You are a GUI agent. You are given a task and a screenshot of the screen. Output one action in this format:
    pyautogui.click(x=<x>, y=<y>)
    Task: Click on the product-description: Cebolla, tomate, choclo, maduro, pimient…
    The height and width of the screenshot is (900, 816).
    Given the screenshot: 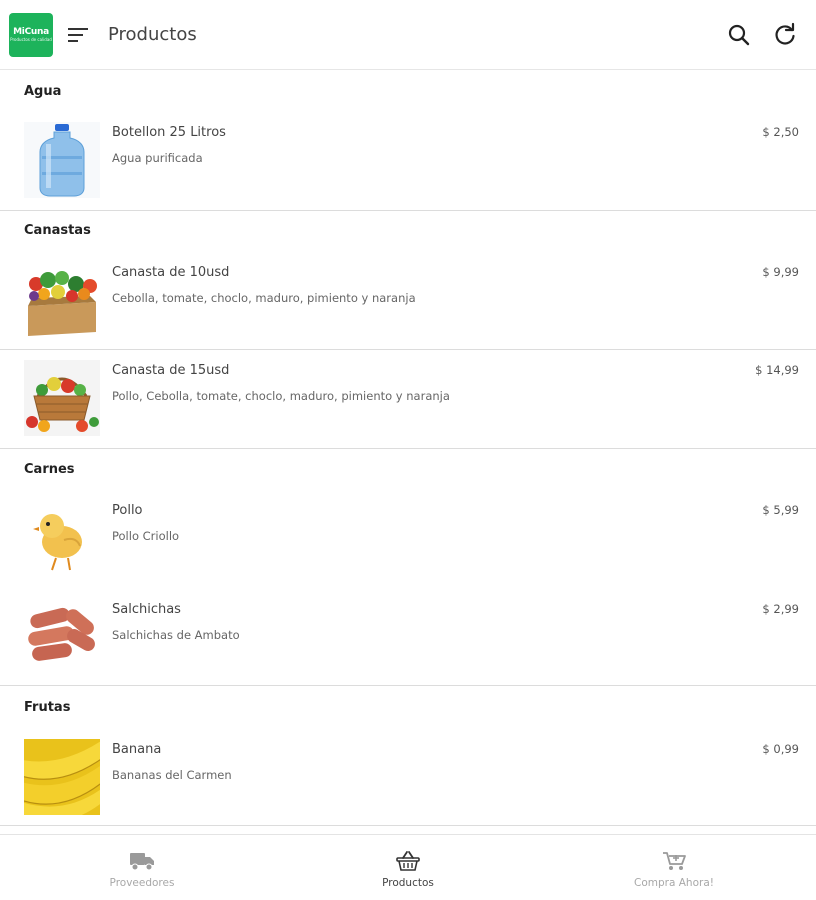 What is the action you would take?
    pyautogui.click(x=264, y=298)
    